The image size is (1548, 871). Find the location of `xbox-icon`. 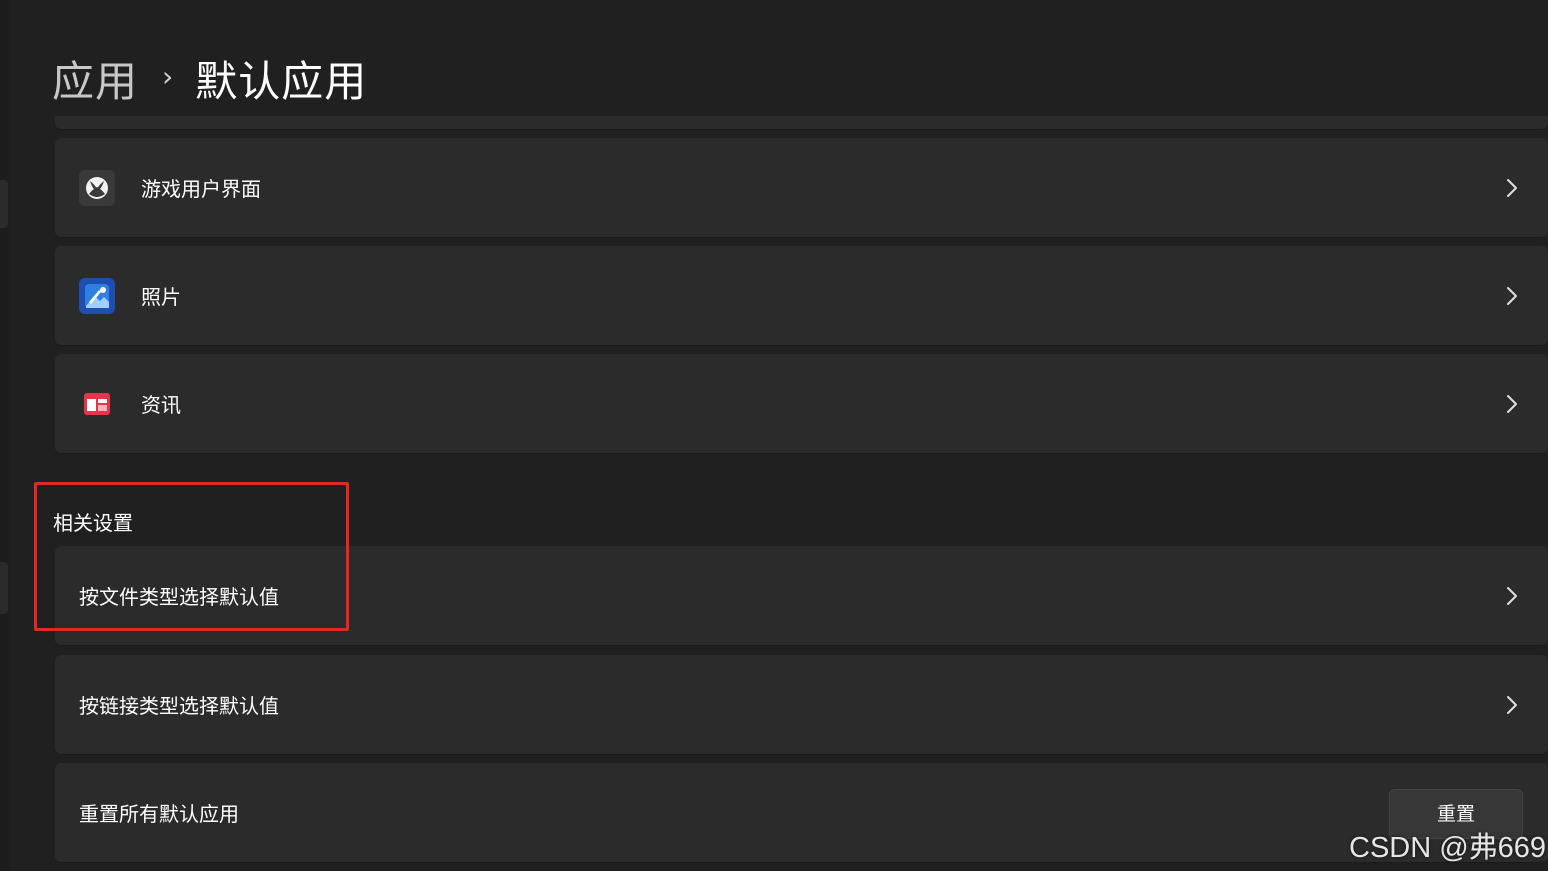

xbox-icon is located at coordinates (97, 187).